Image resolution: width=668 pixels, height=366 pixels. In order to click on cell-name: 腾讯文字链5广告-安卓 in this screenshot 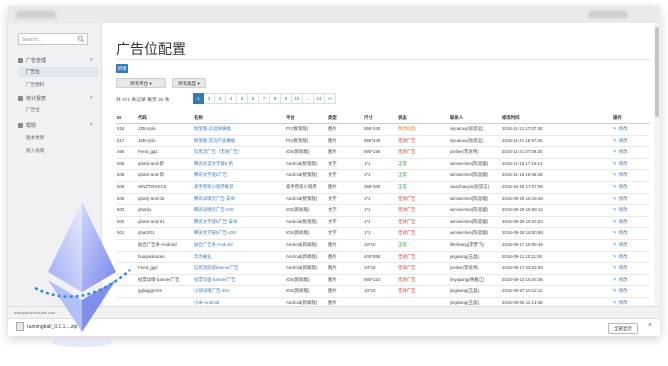, I will do `click(239, 222)`.